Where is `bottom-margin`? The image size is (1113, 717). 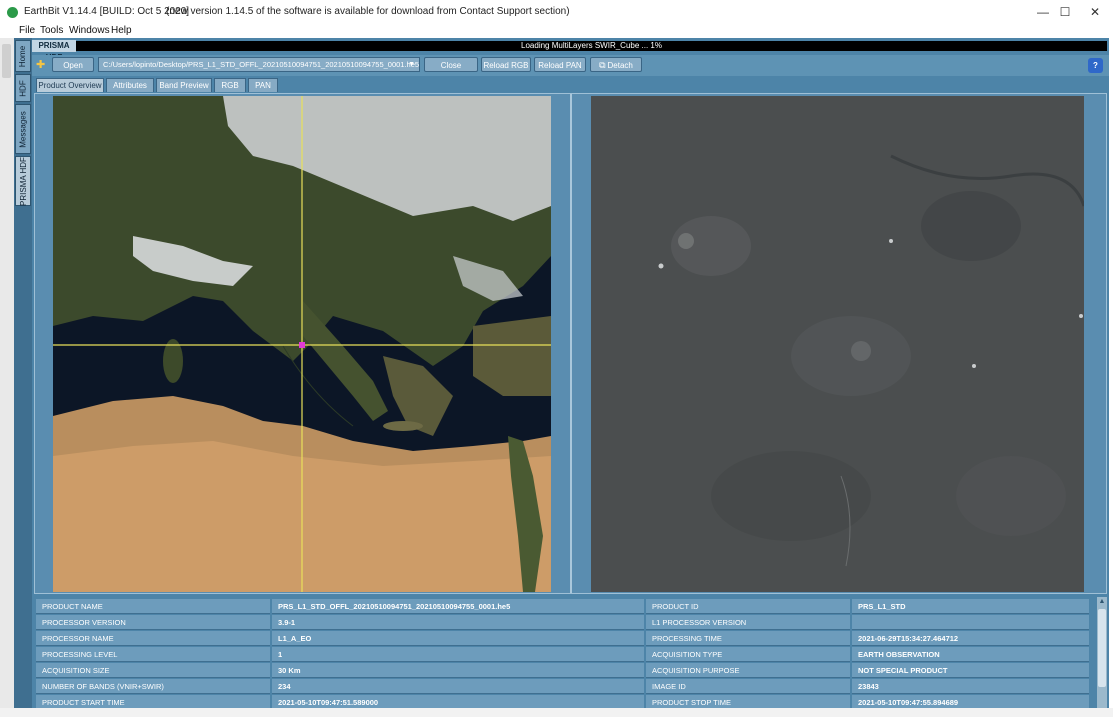 bottom-margin is located at coordinates (556, 712).